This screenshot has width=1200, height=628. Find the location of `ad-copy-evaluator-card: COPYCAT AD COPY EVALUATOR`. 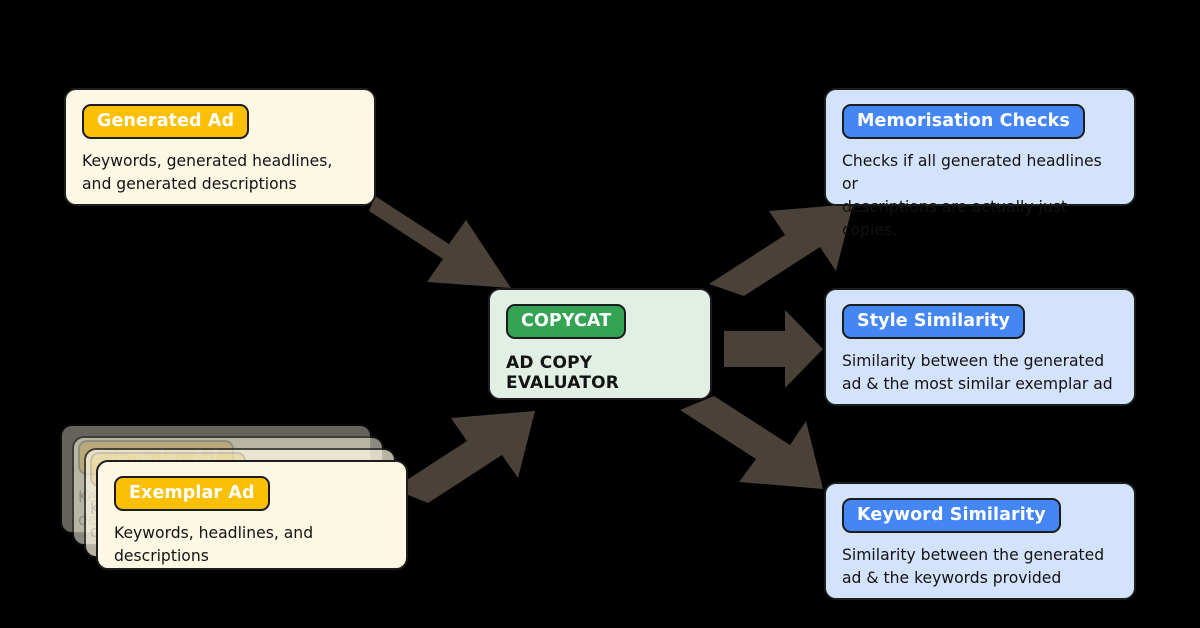

ad-copy-evaluator-card: COPYCAT AD COPY EVALUATOR is located at coordinates (600, 344).